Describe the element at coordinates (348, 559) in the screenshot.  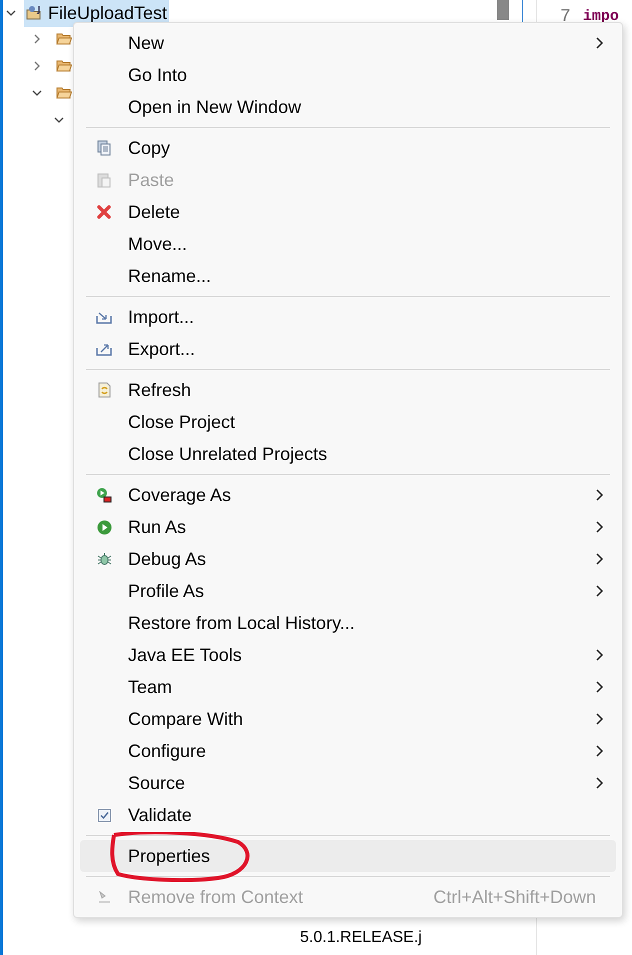
I see `menu-item: Debug As` at that location.